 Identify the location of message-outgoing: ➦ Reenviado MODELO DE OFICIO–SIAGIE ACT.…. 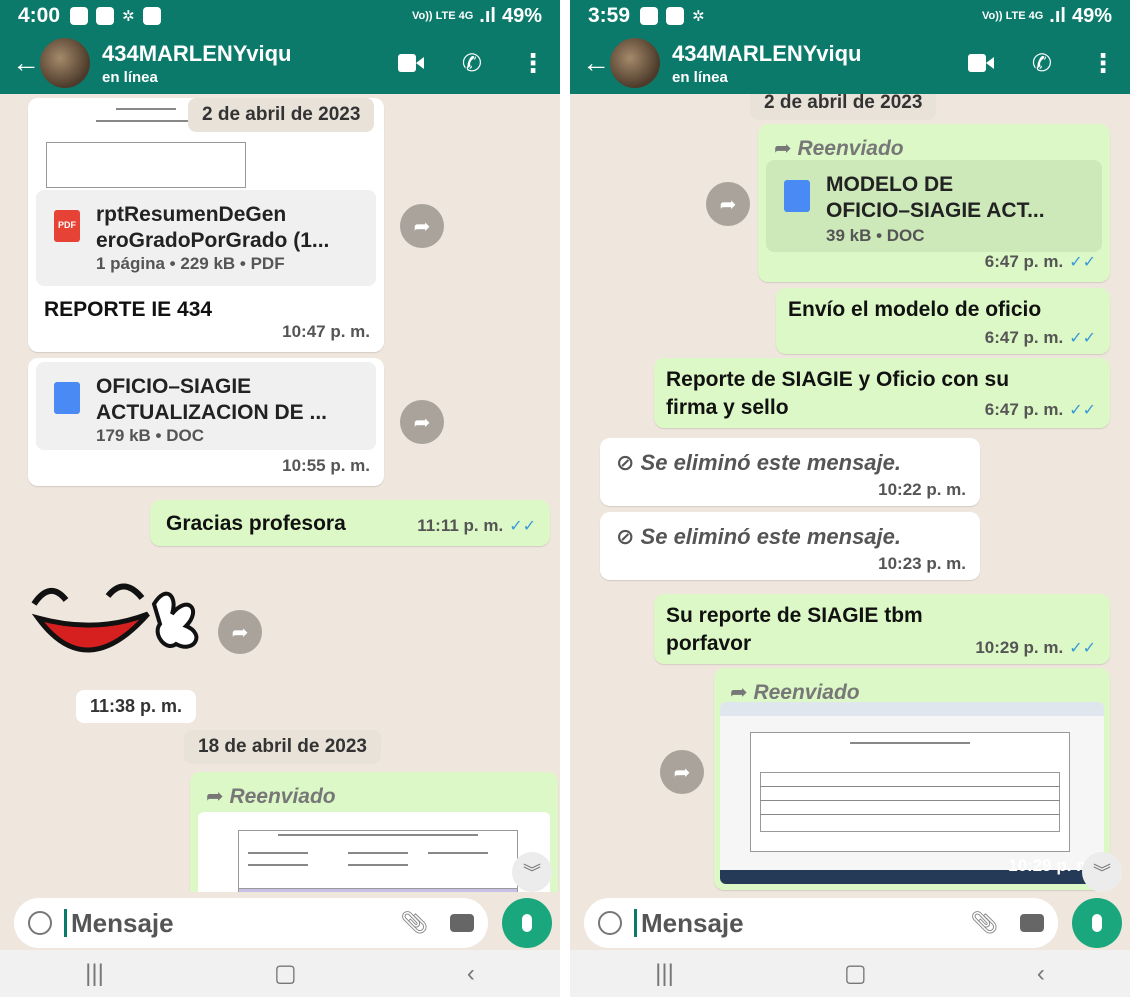
(934, 203).